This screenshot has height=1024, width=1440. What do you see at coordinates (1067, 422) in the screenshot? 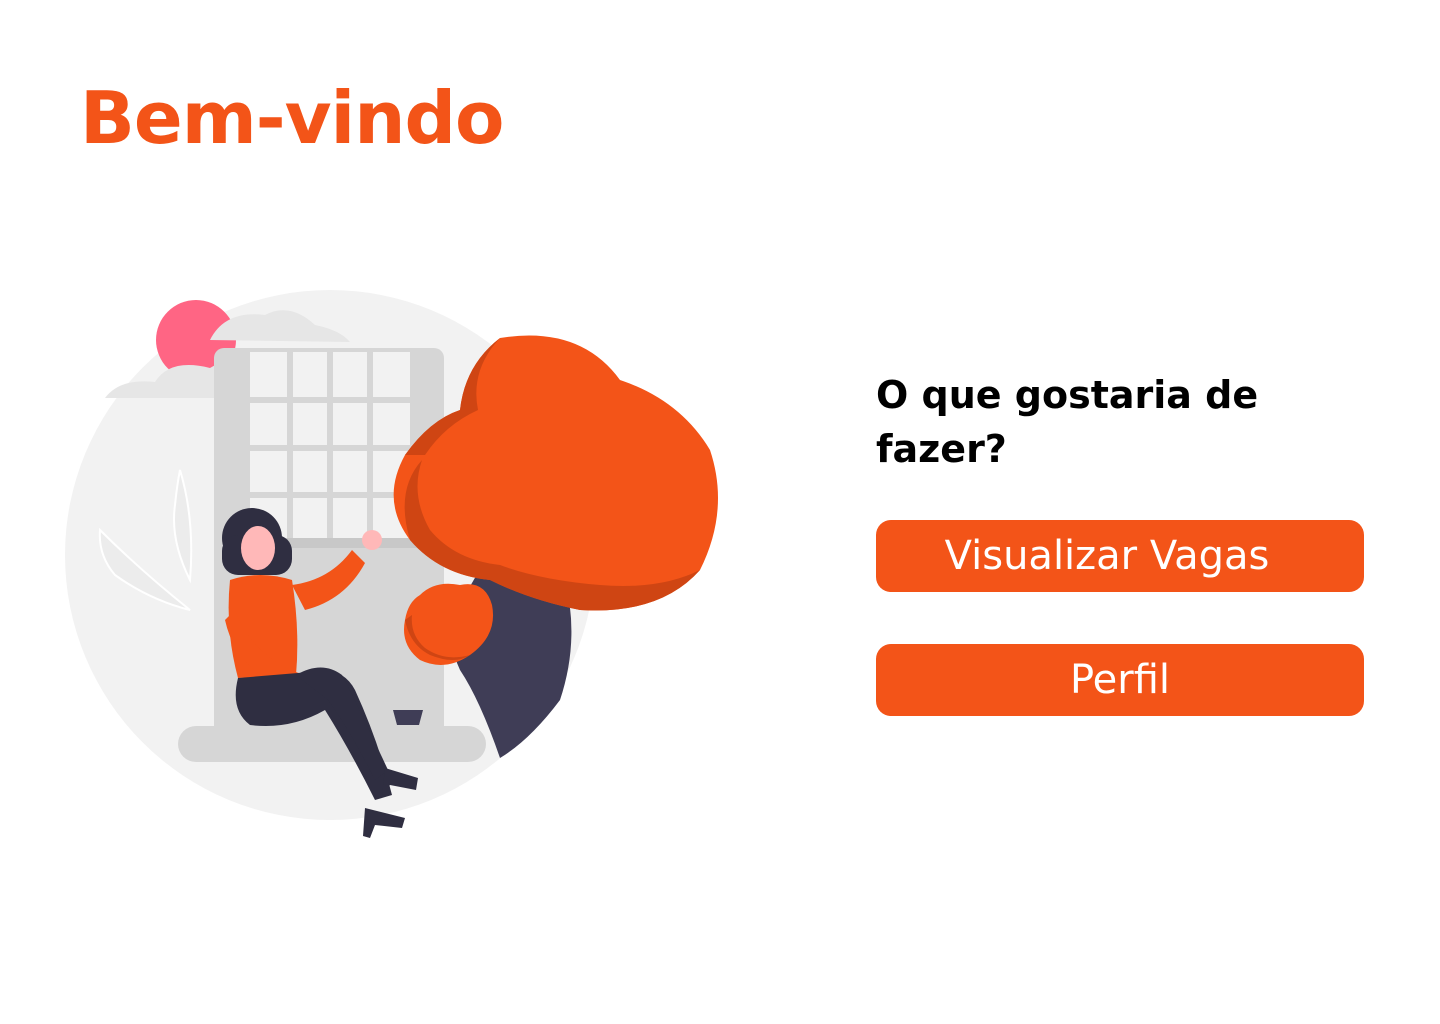
I see `question-text: O que gostaria de fazer?` at bounding box center [1067, 422].